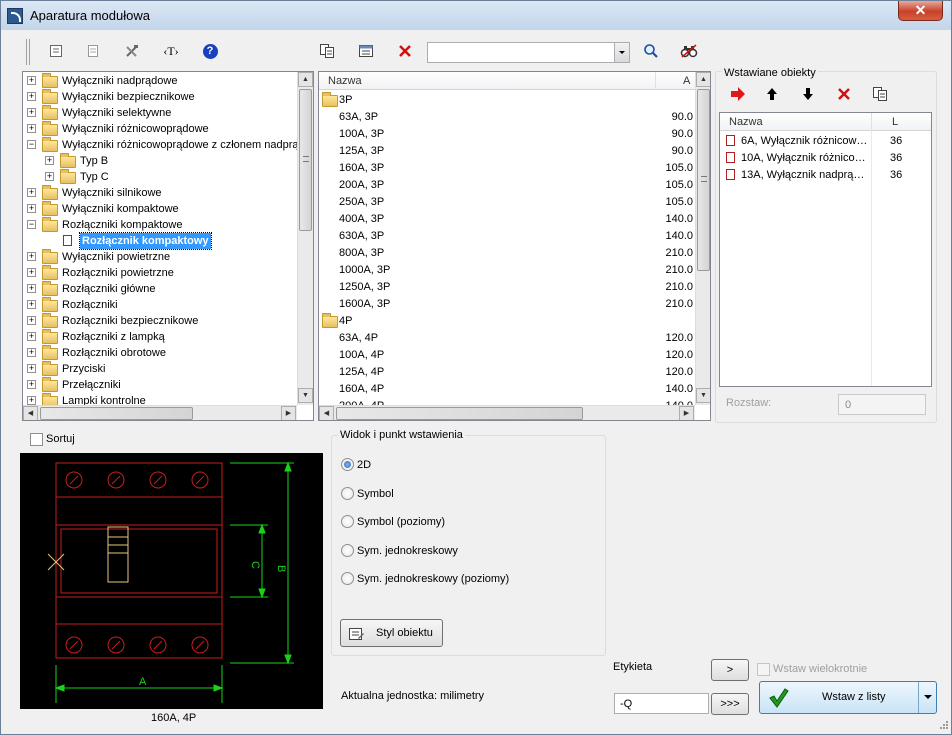  What do you see at coordinates (28, 52) in the screenshot?
I see `toolbar-grip` at bounding box center [28, 52].